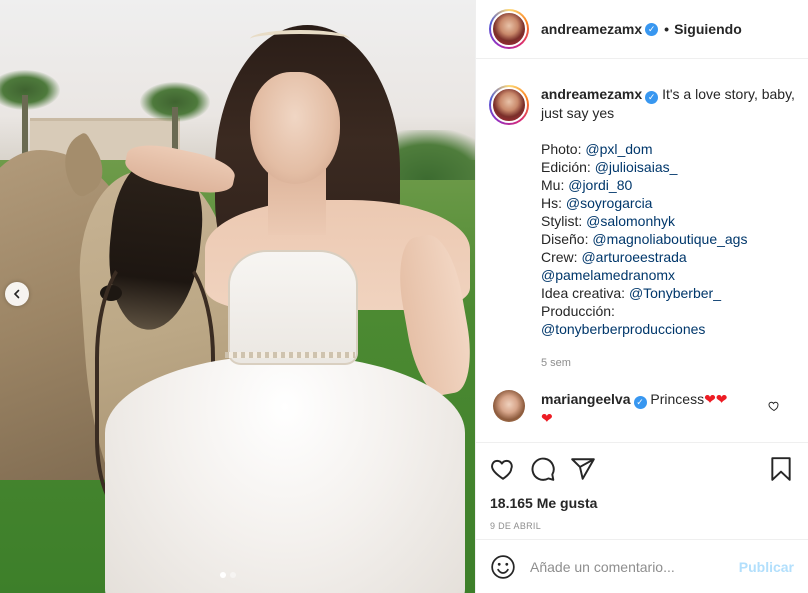  I want to click on mention-link: @julioisaias_, so click(636, 167).